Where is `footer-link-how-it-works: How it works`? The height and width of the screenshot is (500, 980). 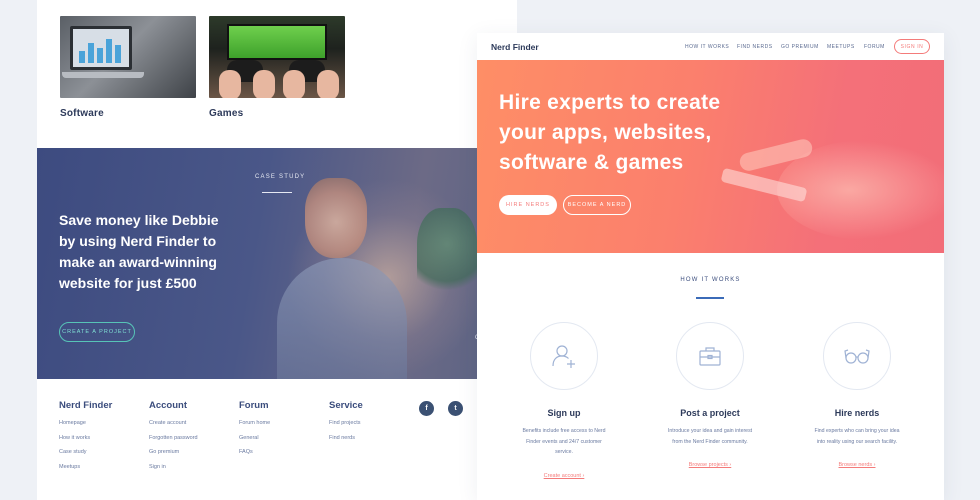 footer-link-how-it-works: How it works is located at coordinates (104, 438).